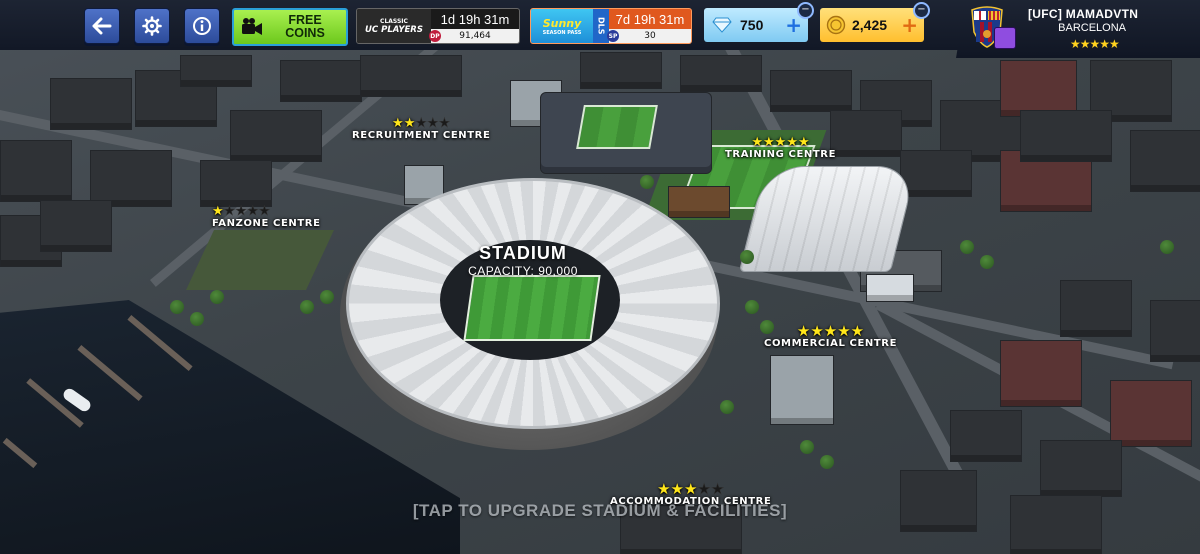  I want to click on gems-value: 750, so click(752, 25).